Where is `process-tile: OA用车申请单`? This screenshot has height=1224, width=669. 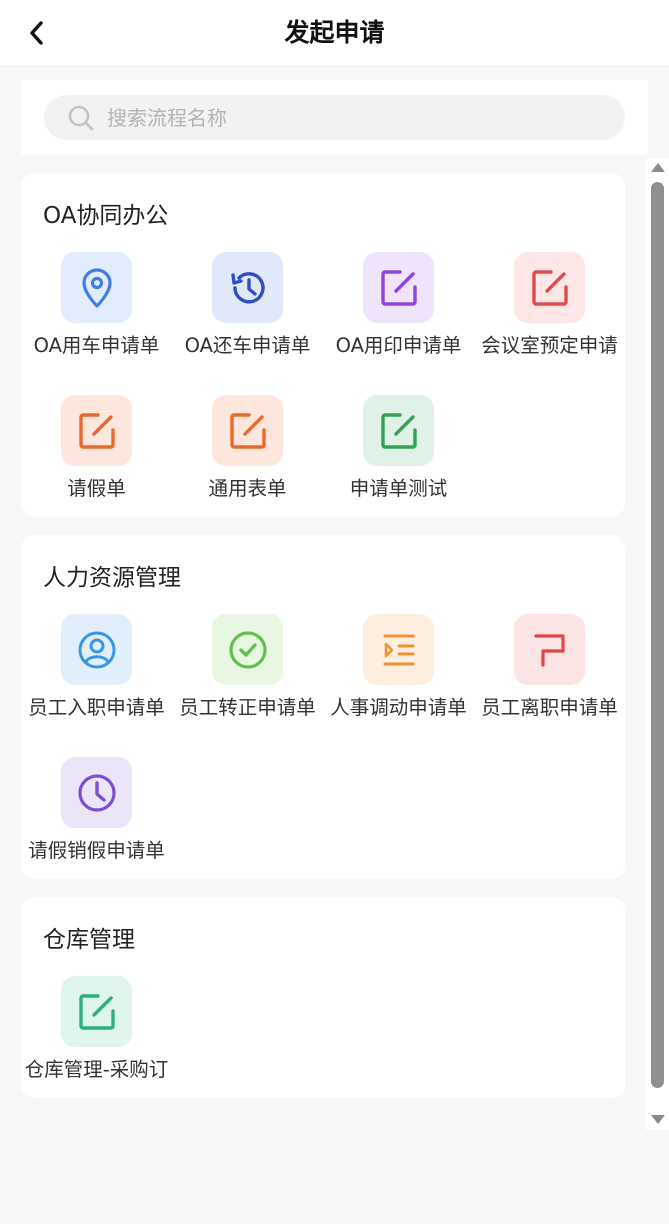
process-tile: OA用车申请单 is located at coordinates (96, 312).